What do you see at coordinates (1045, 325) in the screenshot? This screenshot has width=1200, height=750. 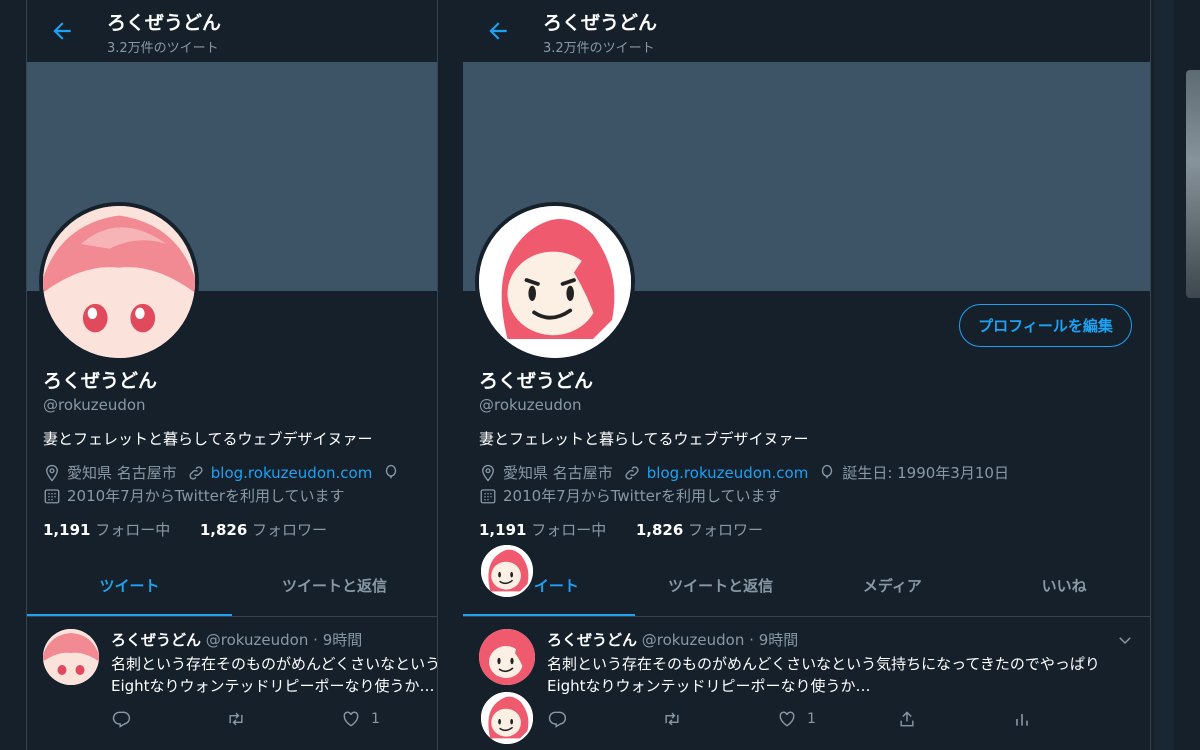 I see `edit-profile-button: プロフィールを編集` at bounding box center [1045, 325].